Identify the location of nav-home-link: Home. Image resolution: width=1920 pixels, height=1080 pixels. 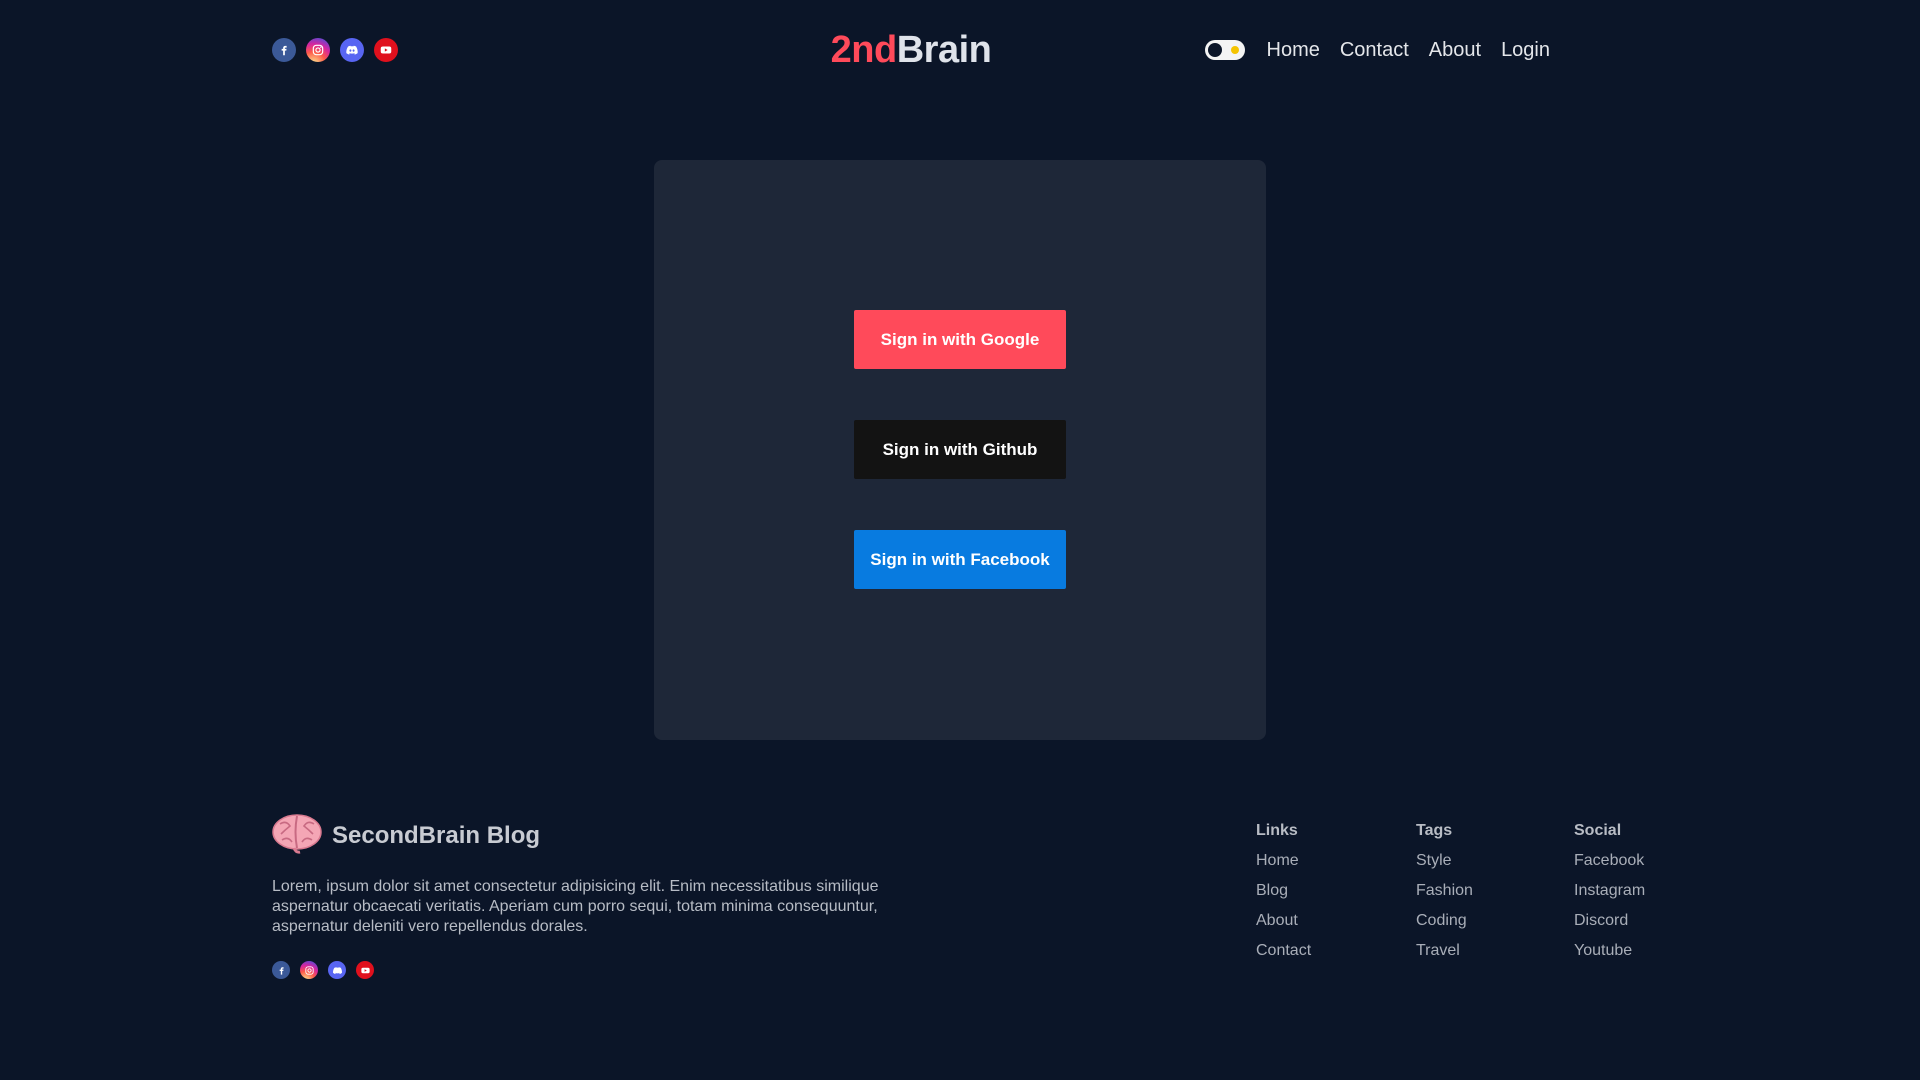
(1293, 50).